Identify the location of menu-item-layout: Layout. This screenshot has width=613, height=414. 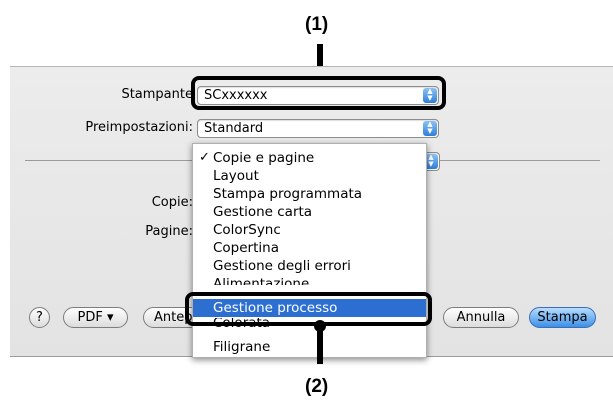
(309, 176).